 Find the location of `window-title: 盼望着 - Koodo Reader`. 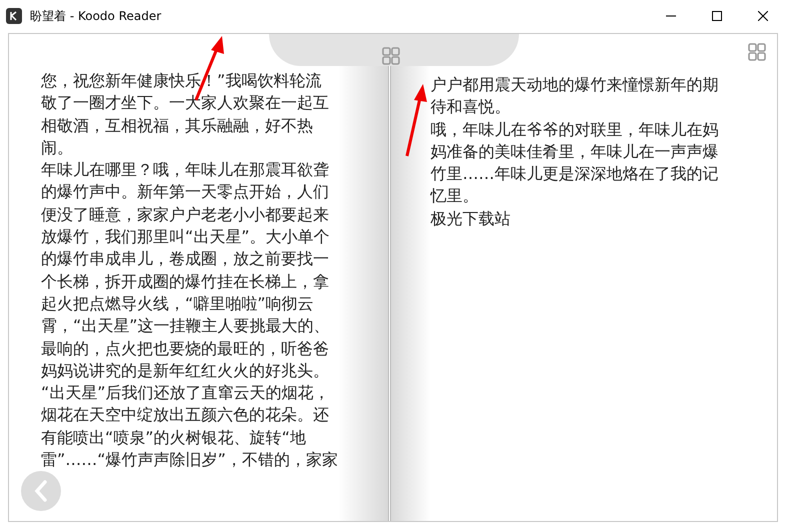

window-title: 盼望着 - Koodo Reader is located at coordinates (96, 16).